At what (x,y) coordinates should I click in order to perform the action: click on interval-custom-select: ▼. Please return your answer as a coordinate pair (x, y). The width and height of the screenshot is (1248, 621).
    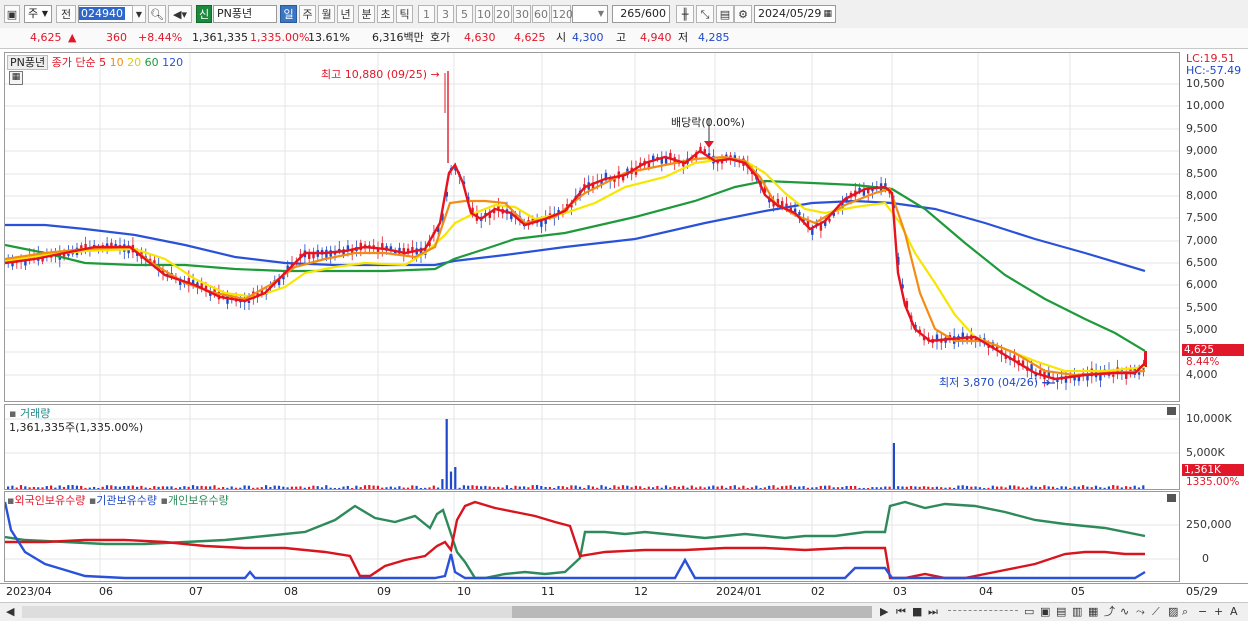
    Looking at the image, I should click on (590, 14).